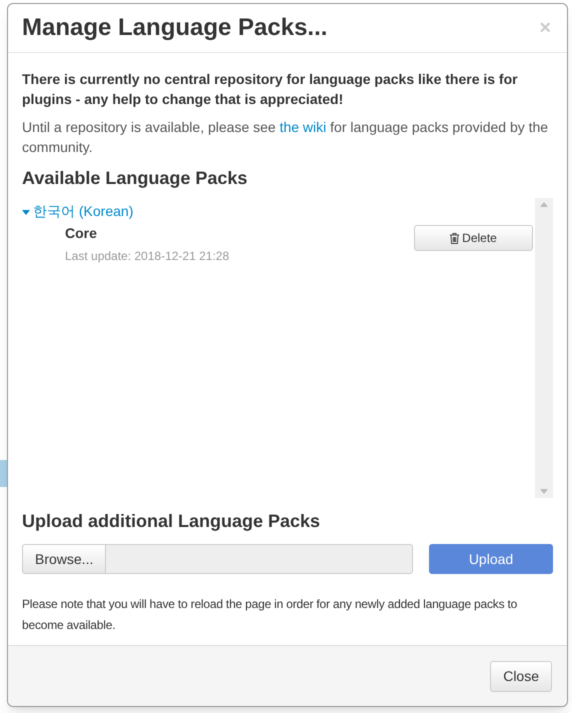  Describe the element at coordinates (172, 521) in the screenshot. I see `section-heading: Upload additional Language Packs` at that location.